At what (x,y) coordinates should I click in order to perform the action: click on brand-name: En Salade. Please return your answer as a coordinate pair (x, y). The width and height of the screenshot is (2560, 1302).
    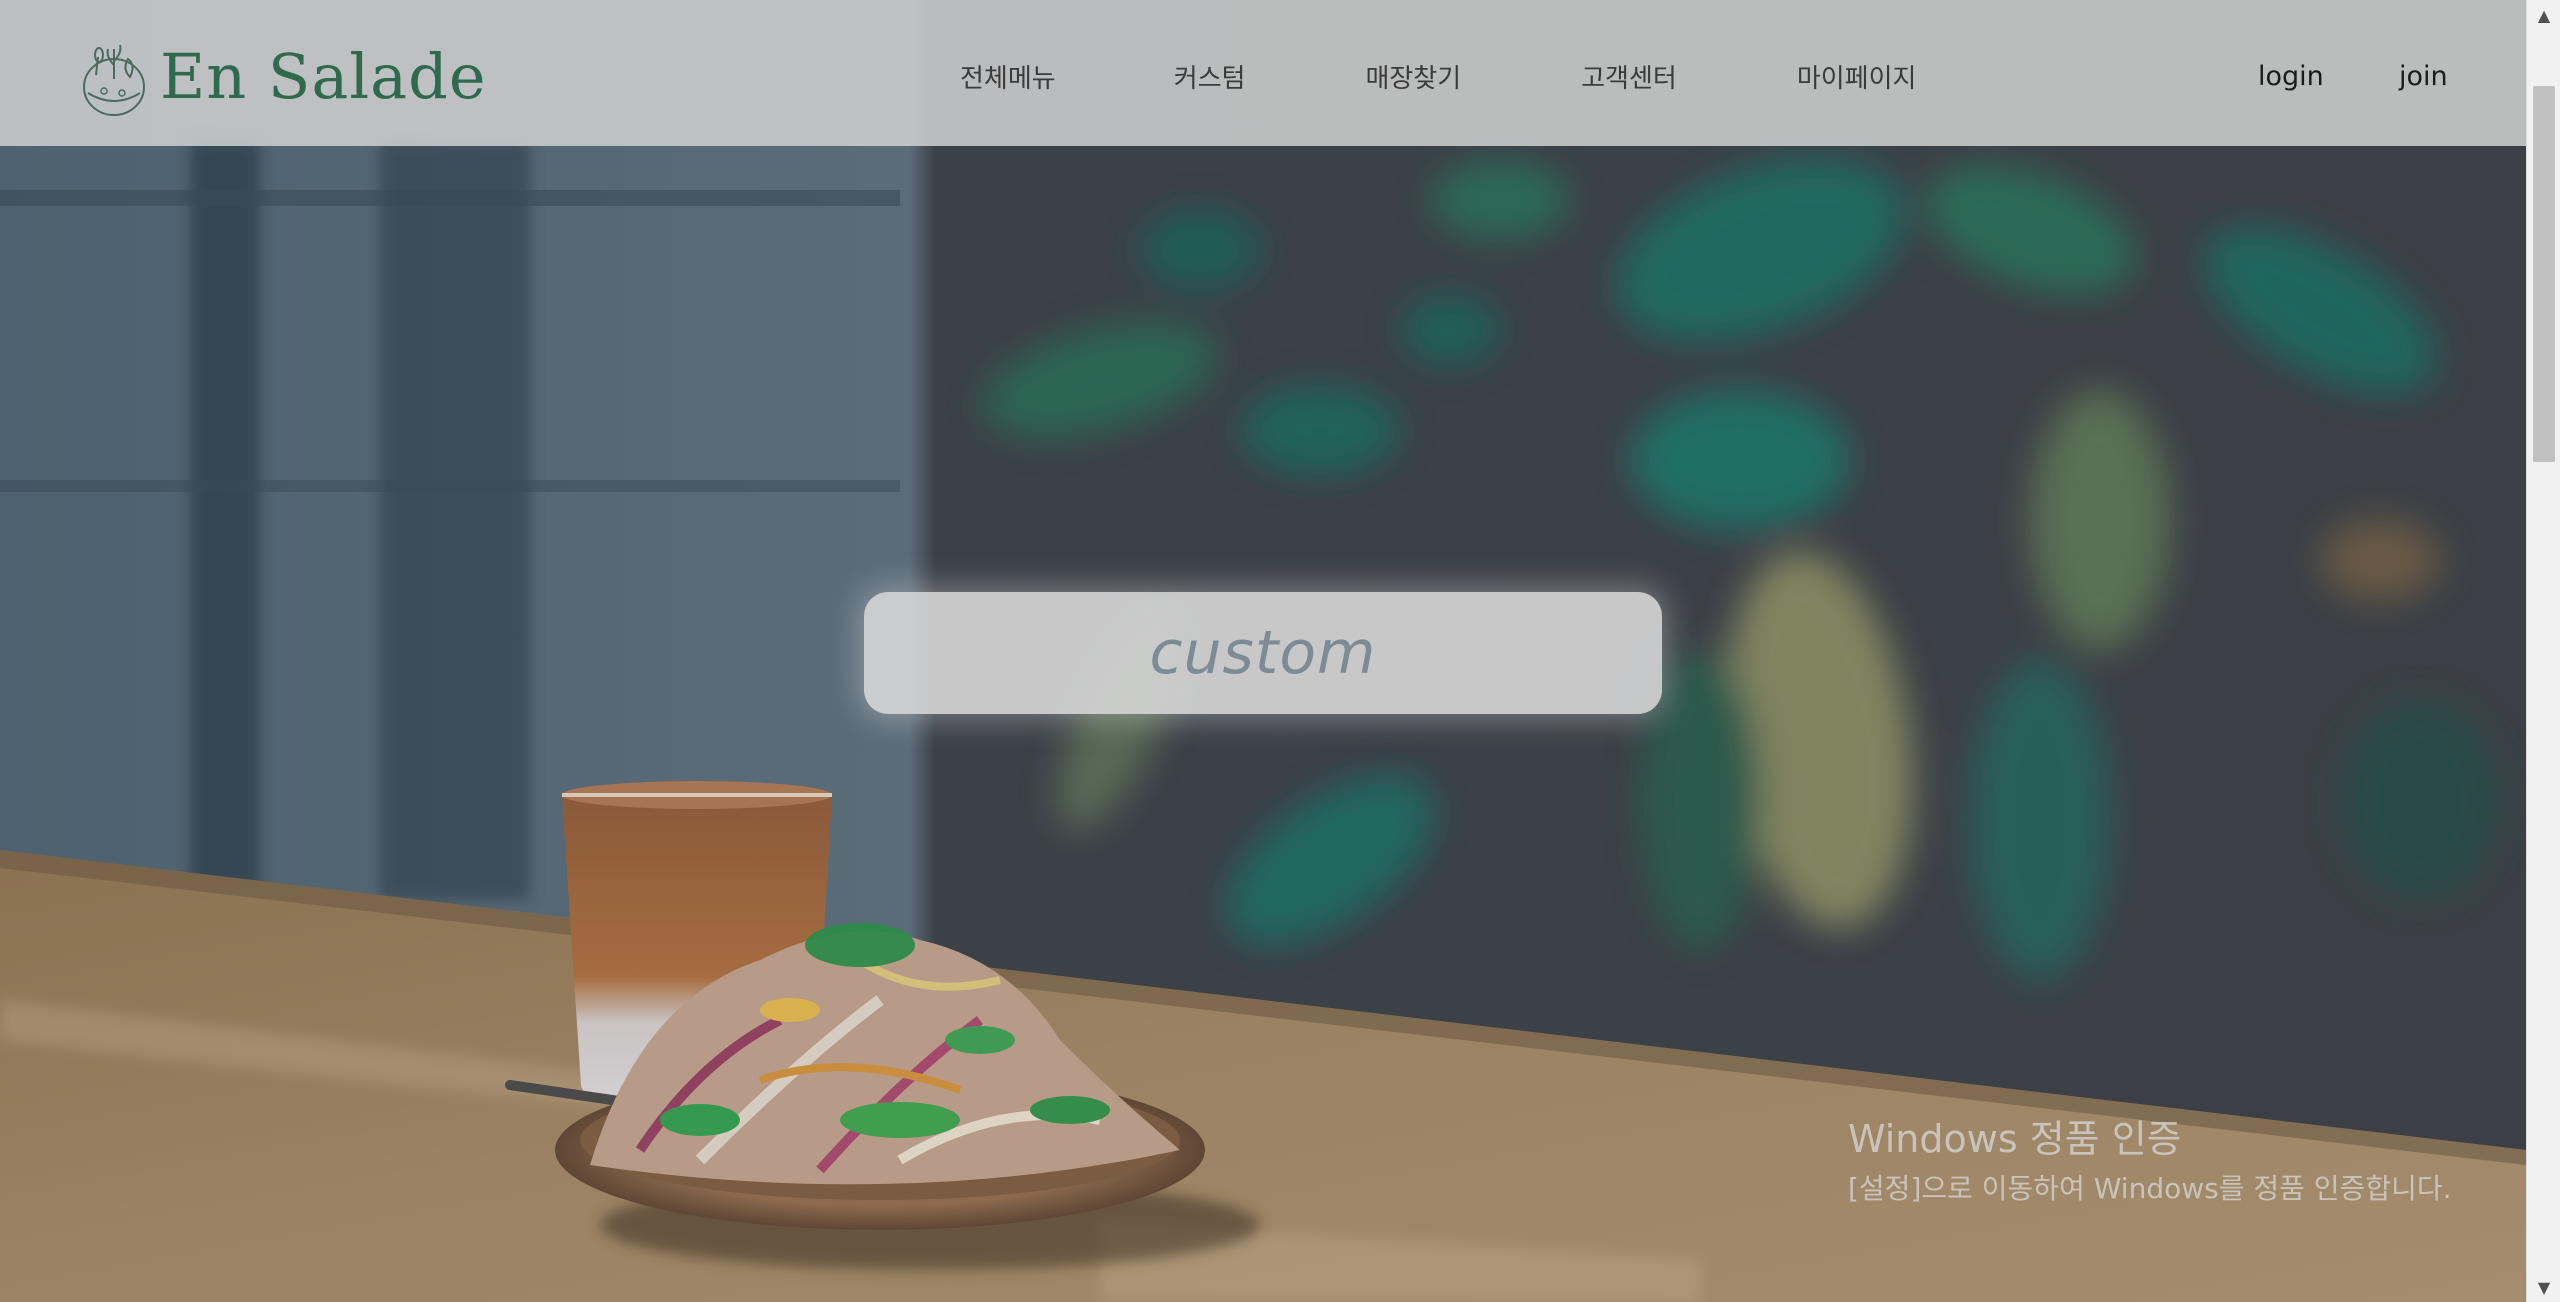
    Looking at the image, I should click on (323, 76).